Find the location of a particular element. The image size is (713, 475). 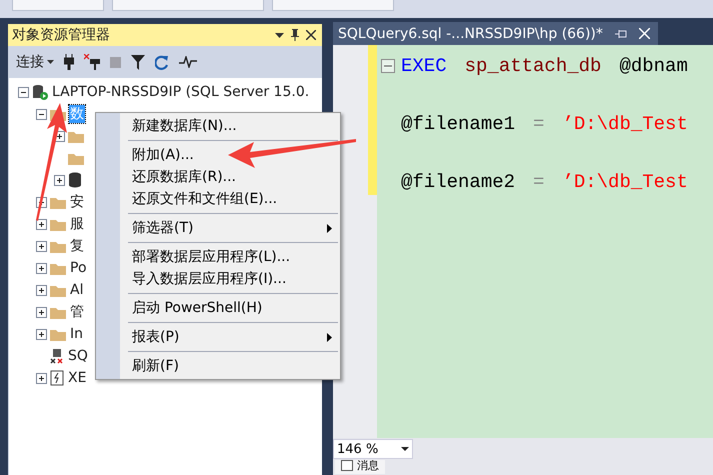

tree-item: 服 is located at coordinates (77, 224).